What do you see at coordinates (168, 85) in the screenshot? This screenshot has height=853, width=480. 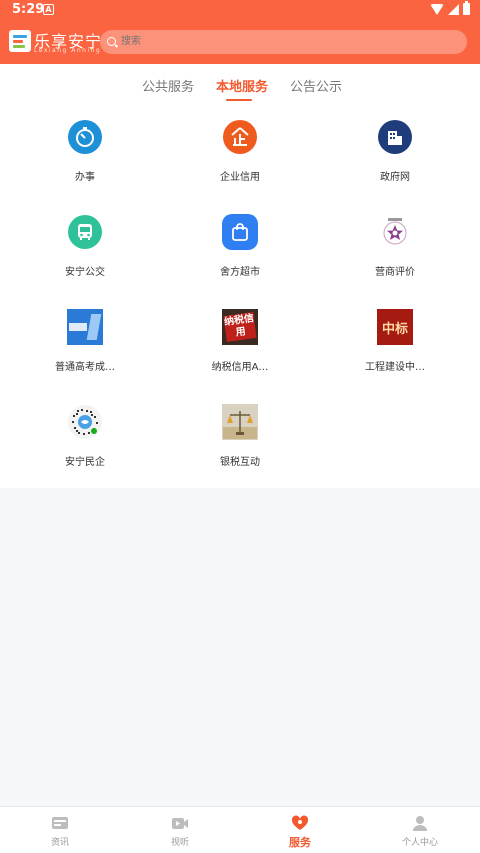 I see `tab-public-services: 公共服务` at bounding box center [168, 85].